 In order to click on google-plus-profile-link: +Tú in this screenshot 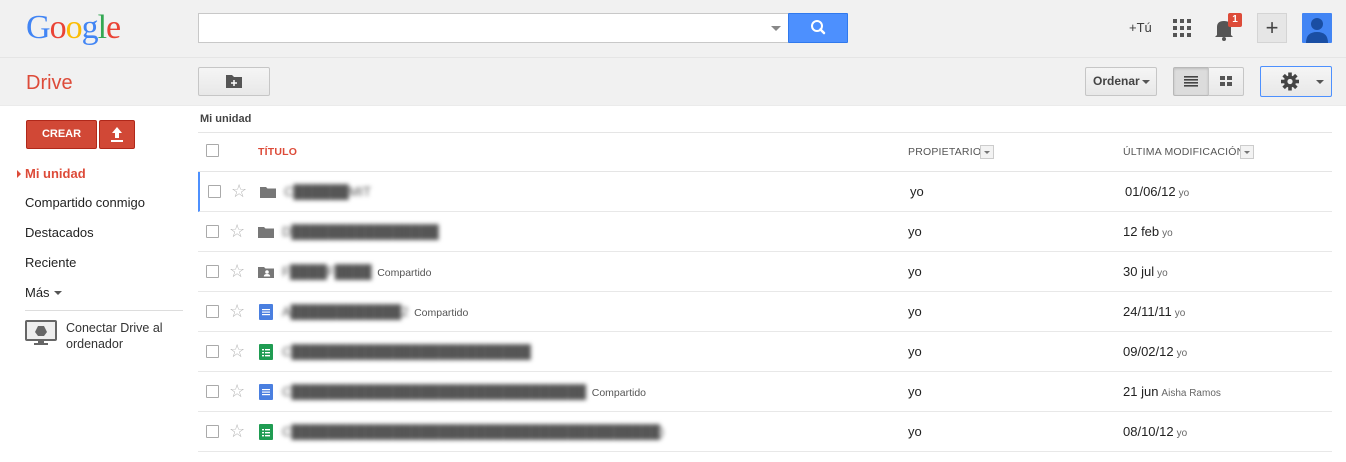, I will do `click(1140, 27)`.